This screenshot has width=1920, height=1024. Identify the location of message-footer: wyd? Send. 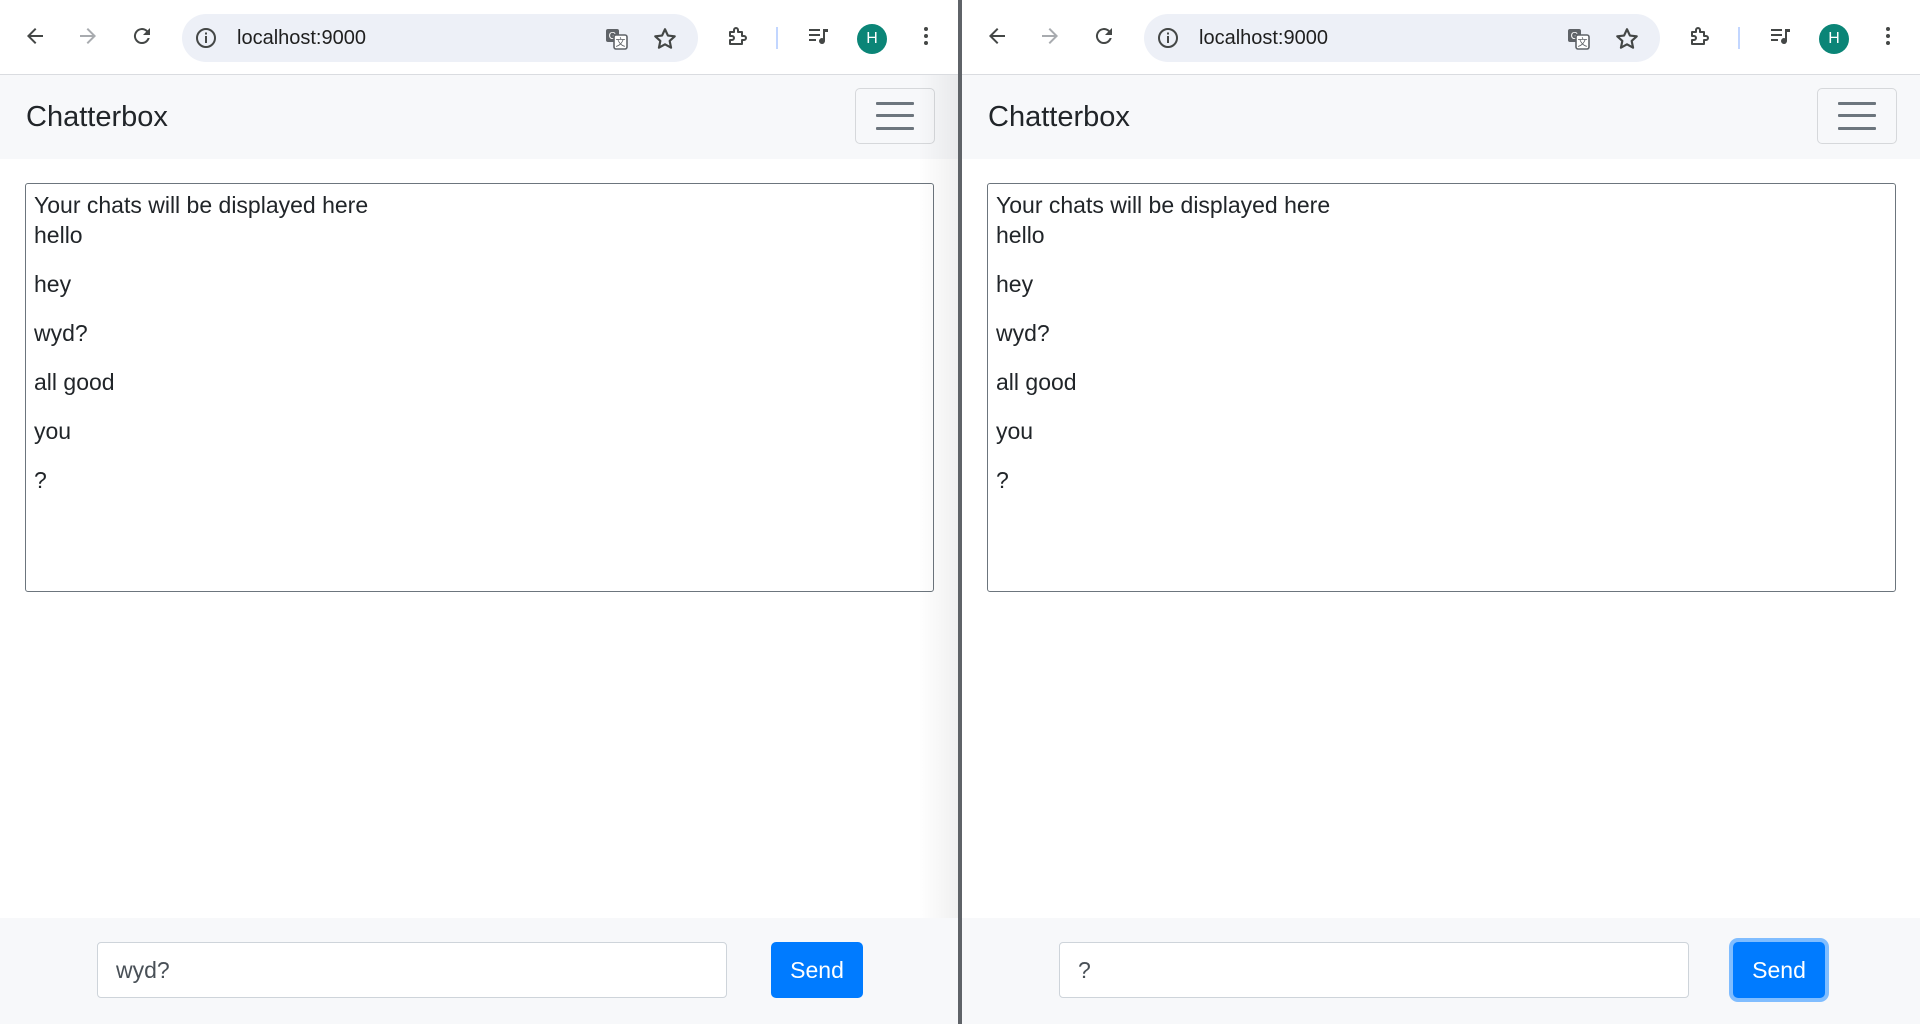
(479, 971).